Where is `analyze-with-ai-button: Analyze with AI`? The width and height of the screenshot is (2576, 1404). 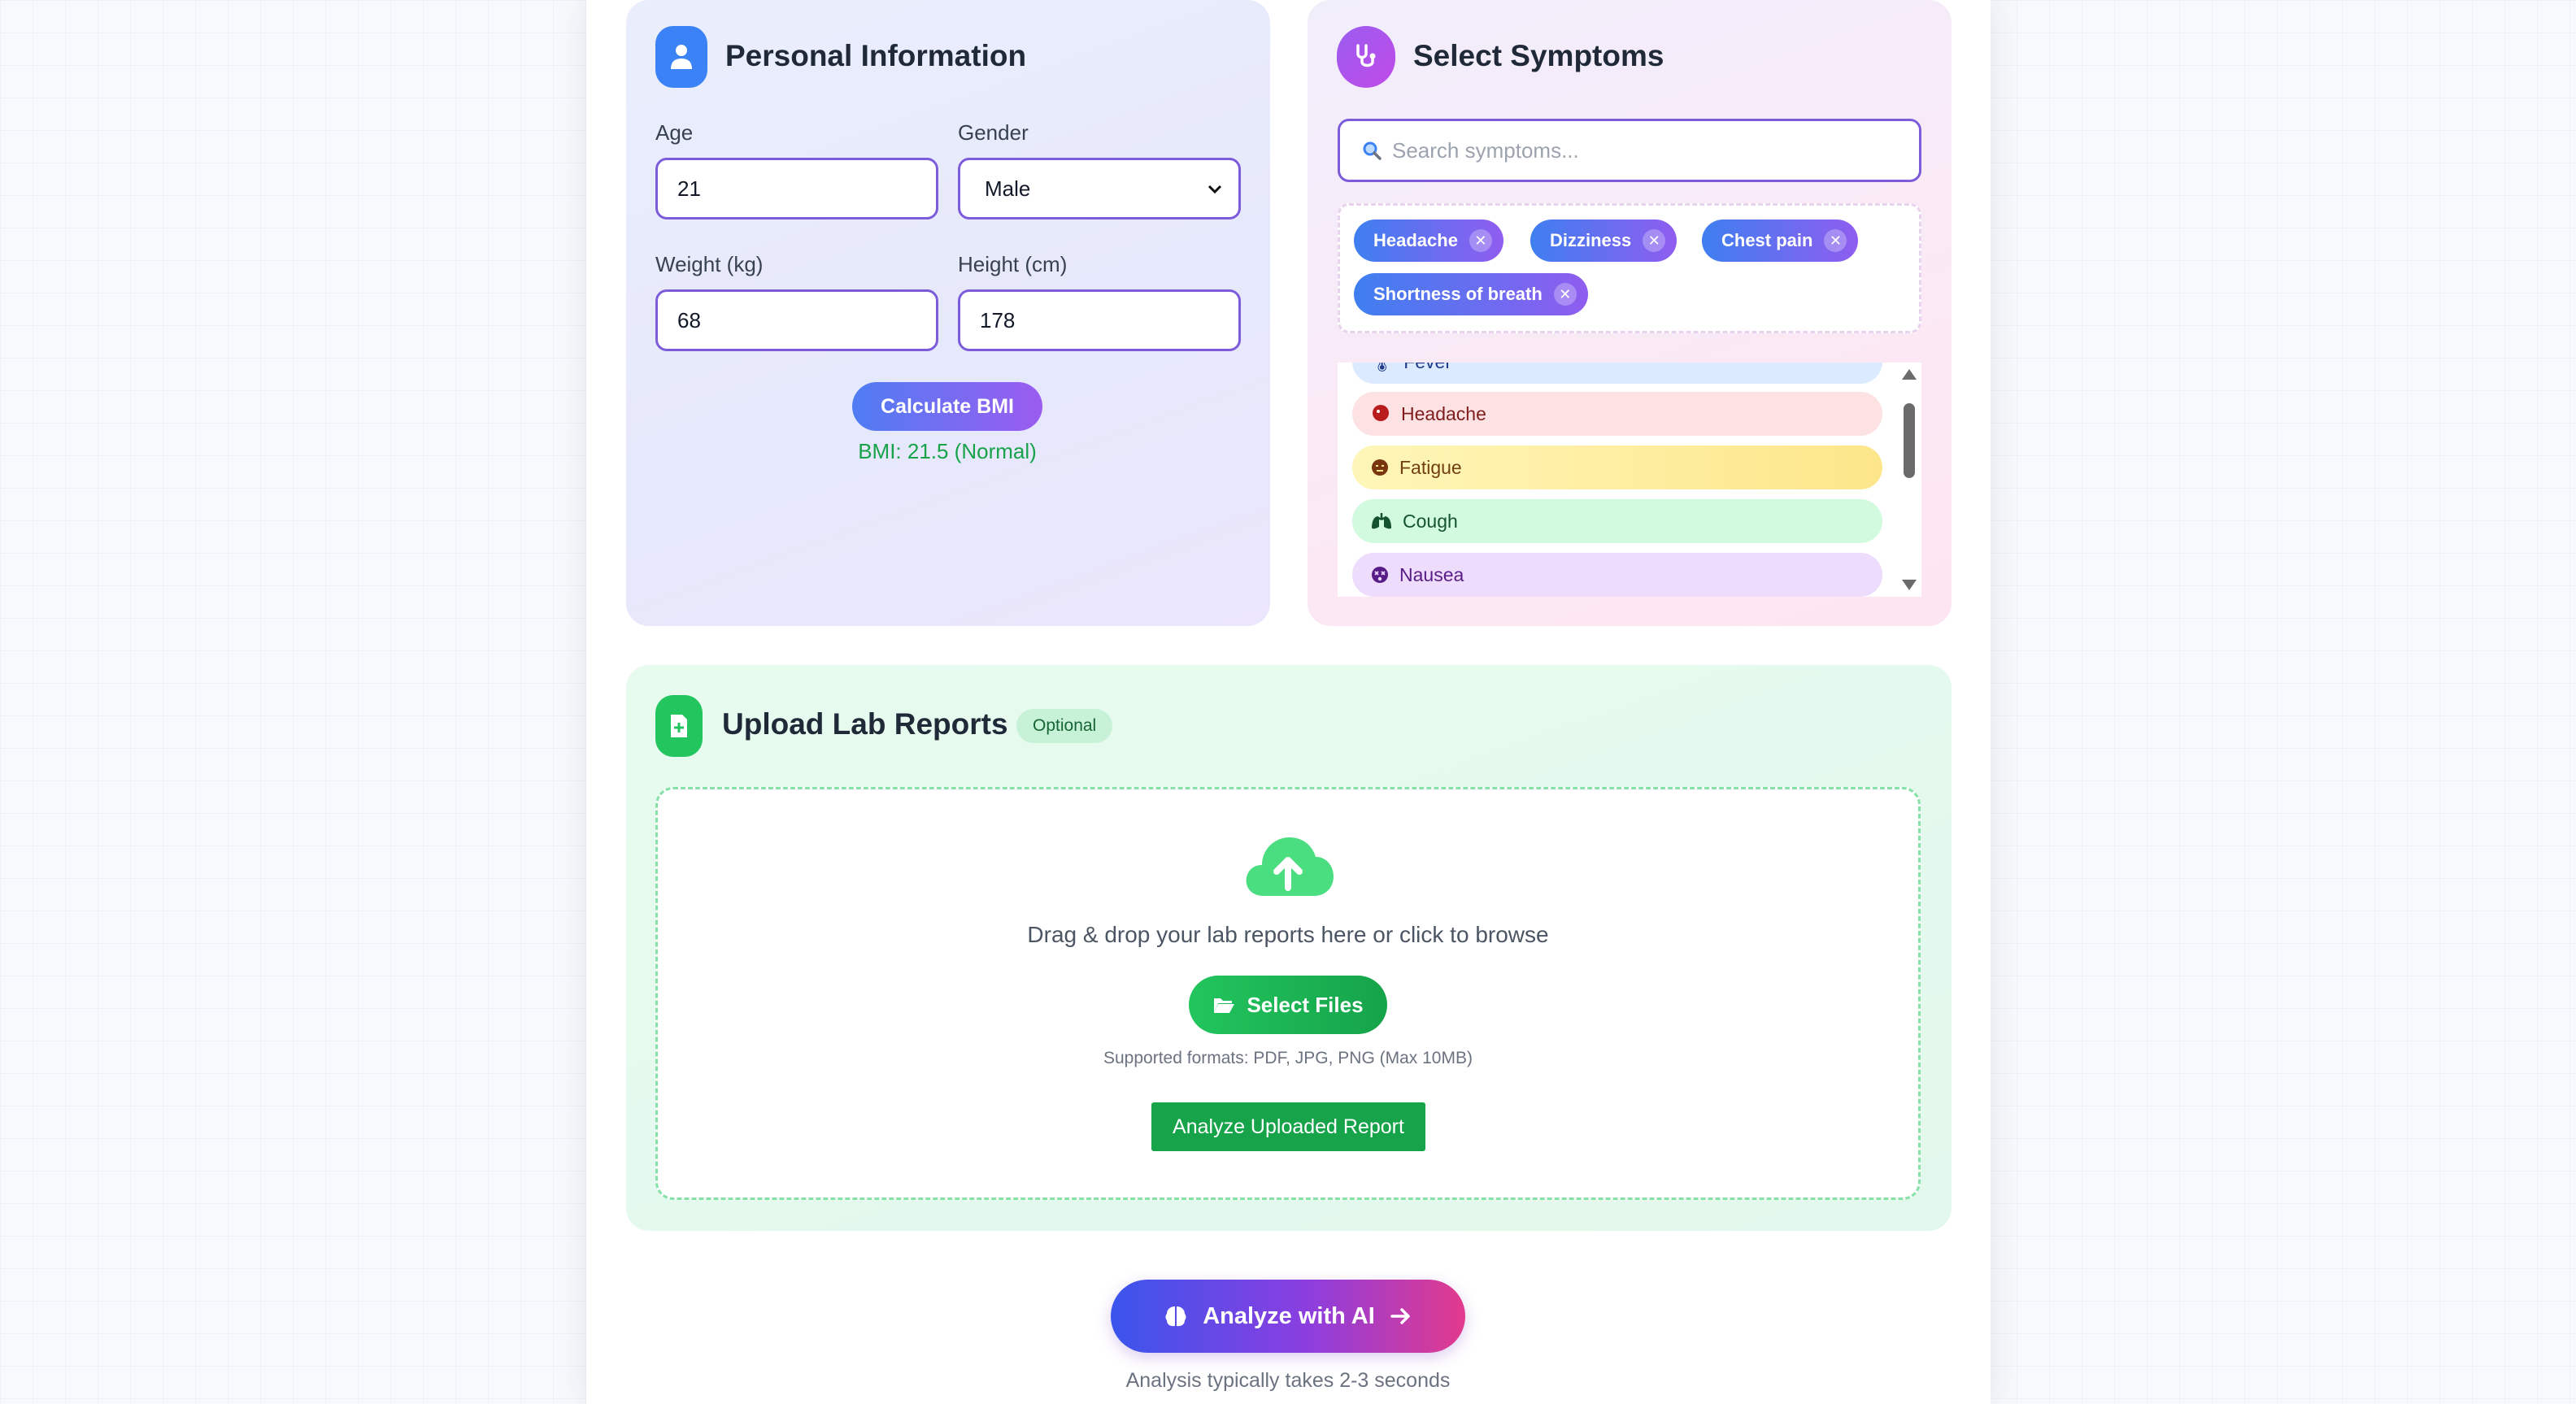
analyze-with-ai-button: Analyze with AI is located at coordinates (1288, 1316).